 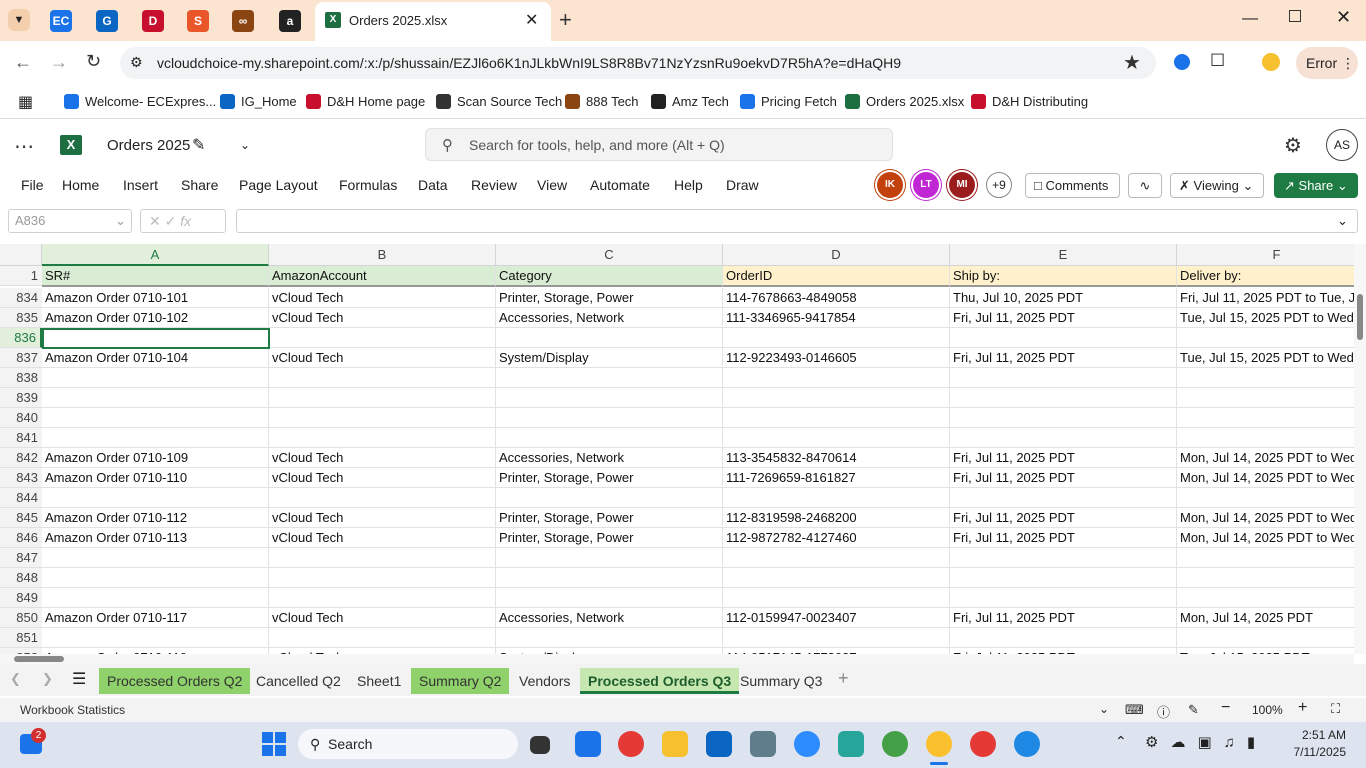 What do you see at coordinates (1217, 185) in the screenshot?
I see `viewing-mode-button: ✗ Viewing ⌄` at bounding box center [1217, 185].